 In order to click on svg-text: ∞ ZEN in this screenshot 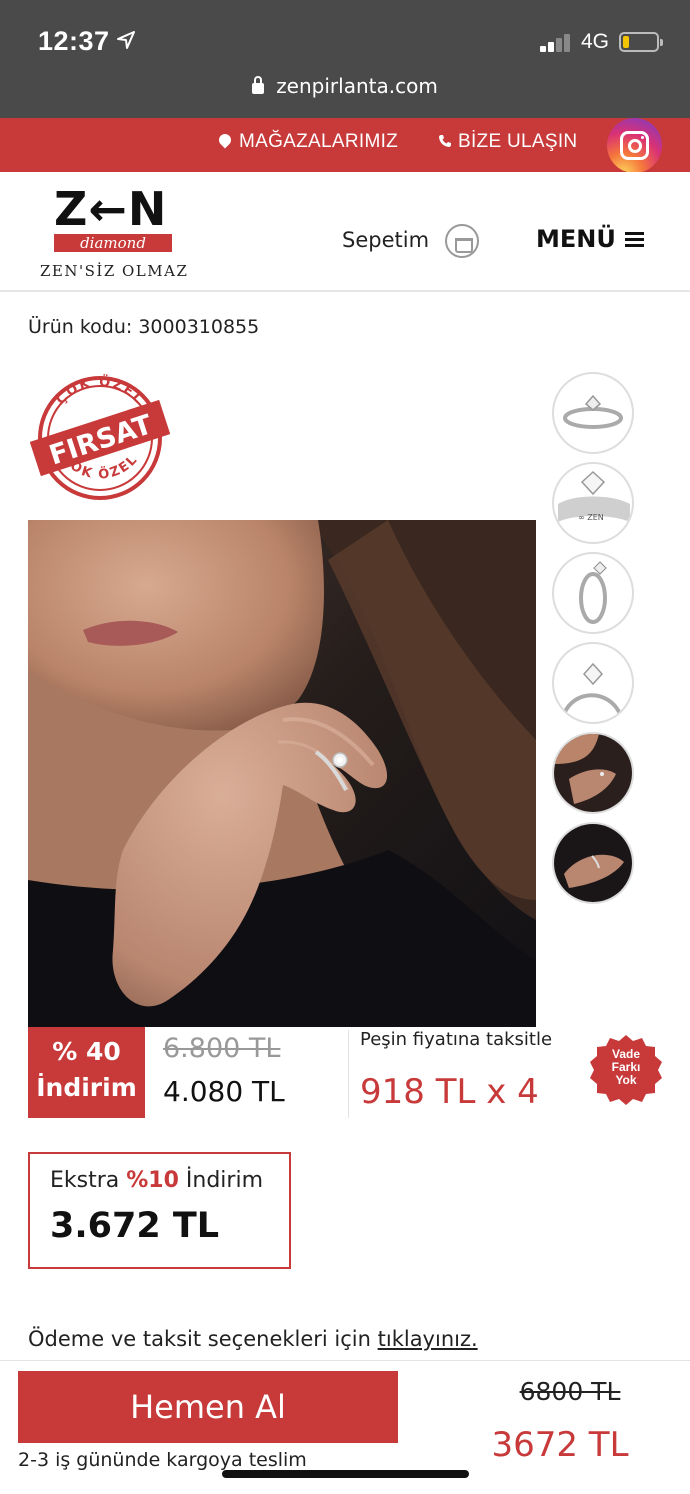, I will do `click(591, 517)`.